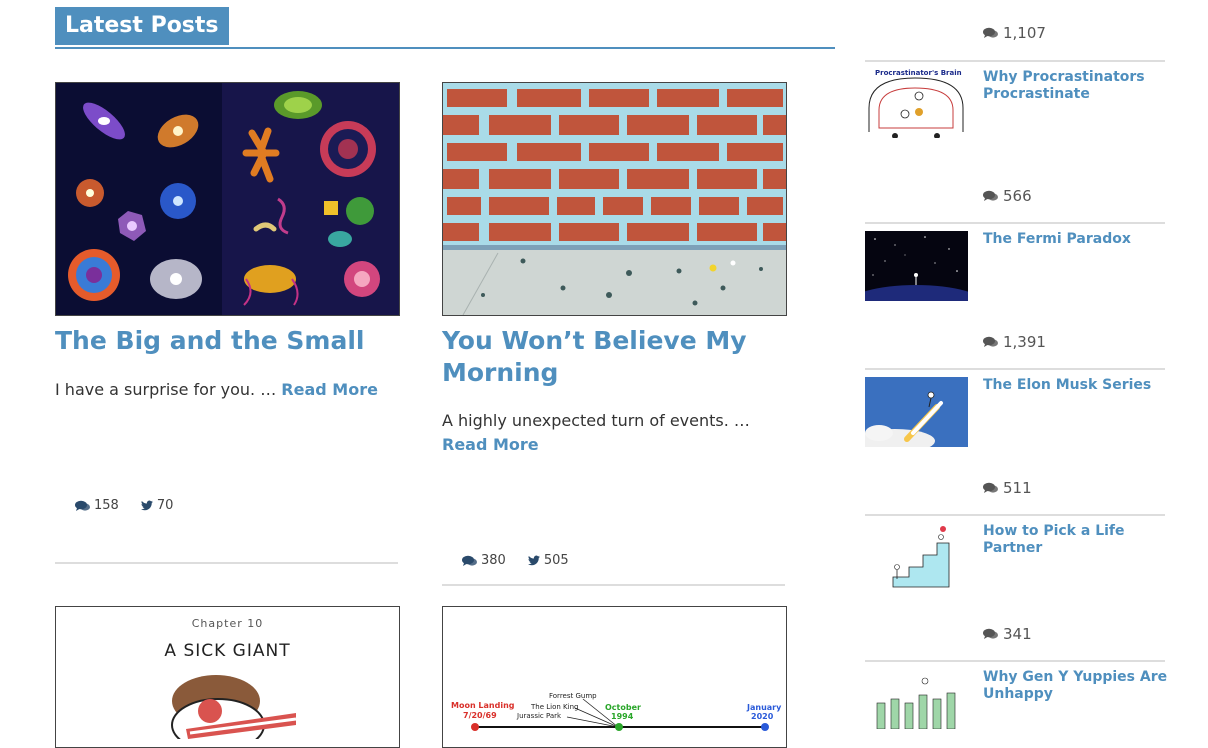  What do you see at coordinates (614, 357) in the screenshot?
I see `post-title: You Won’t Believe My Morning` at bounding box center [614, 357].